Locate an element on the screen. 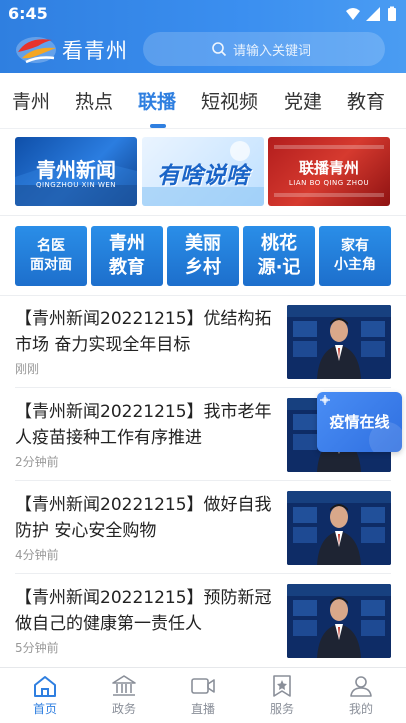  app-header: 6:45 看青州 请输入关键词 is located at coordinates (203, 36).